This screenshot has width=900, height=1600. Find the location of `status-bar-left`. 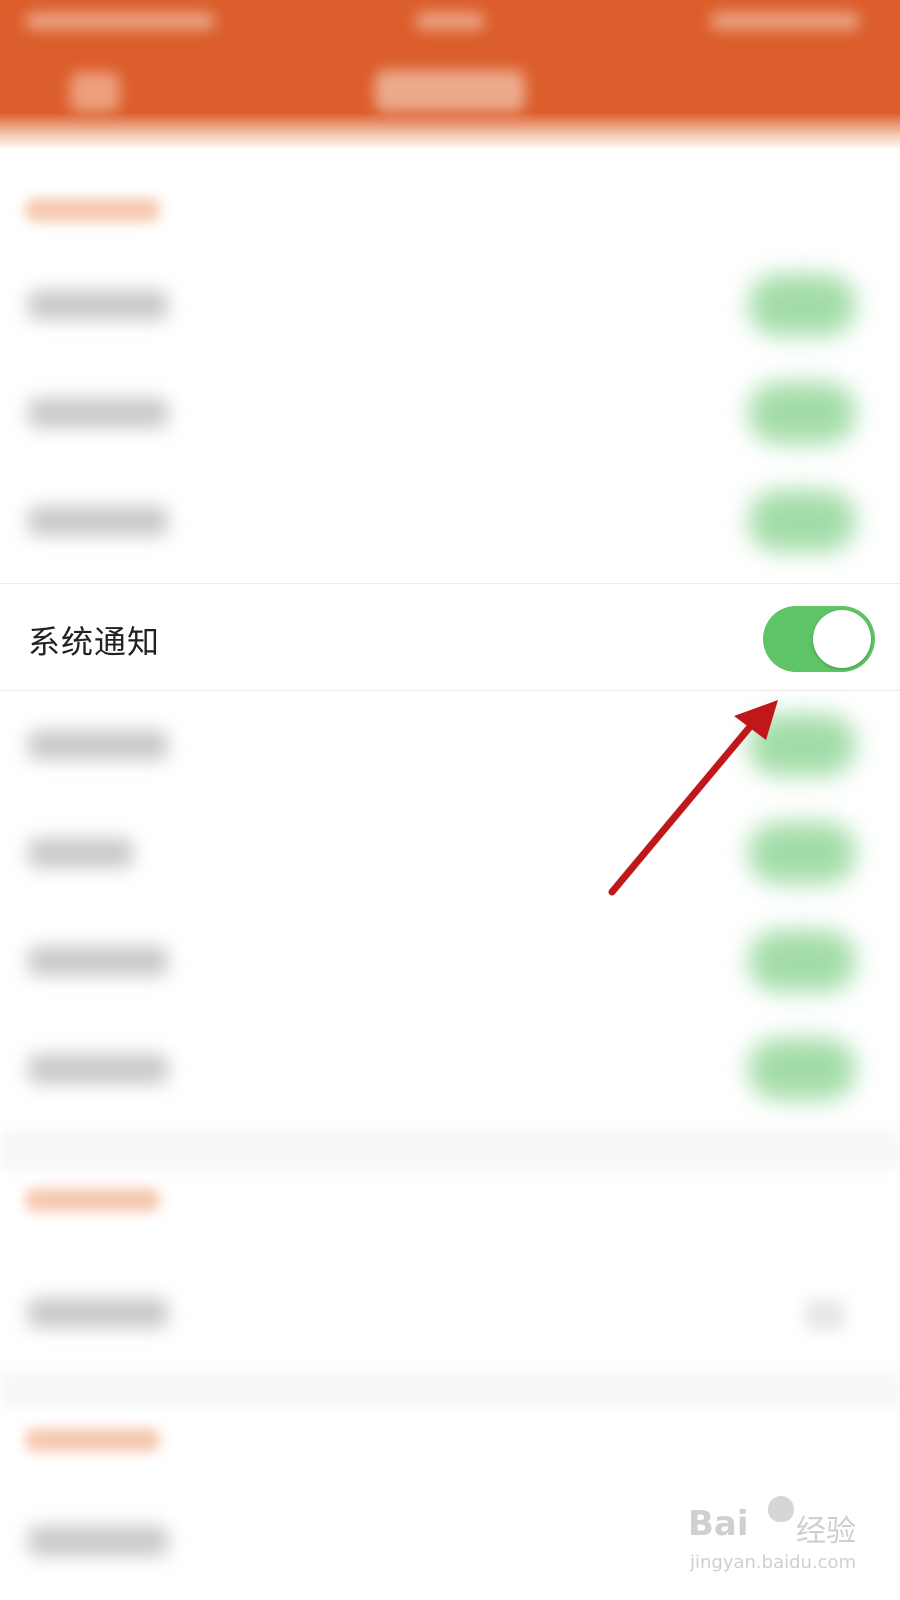

status-bar-left is located at coordinates (120, 21).